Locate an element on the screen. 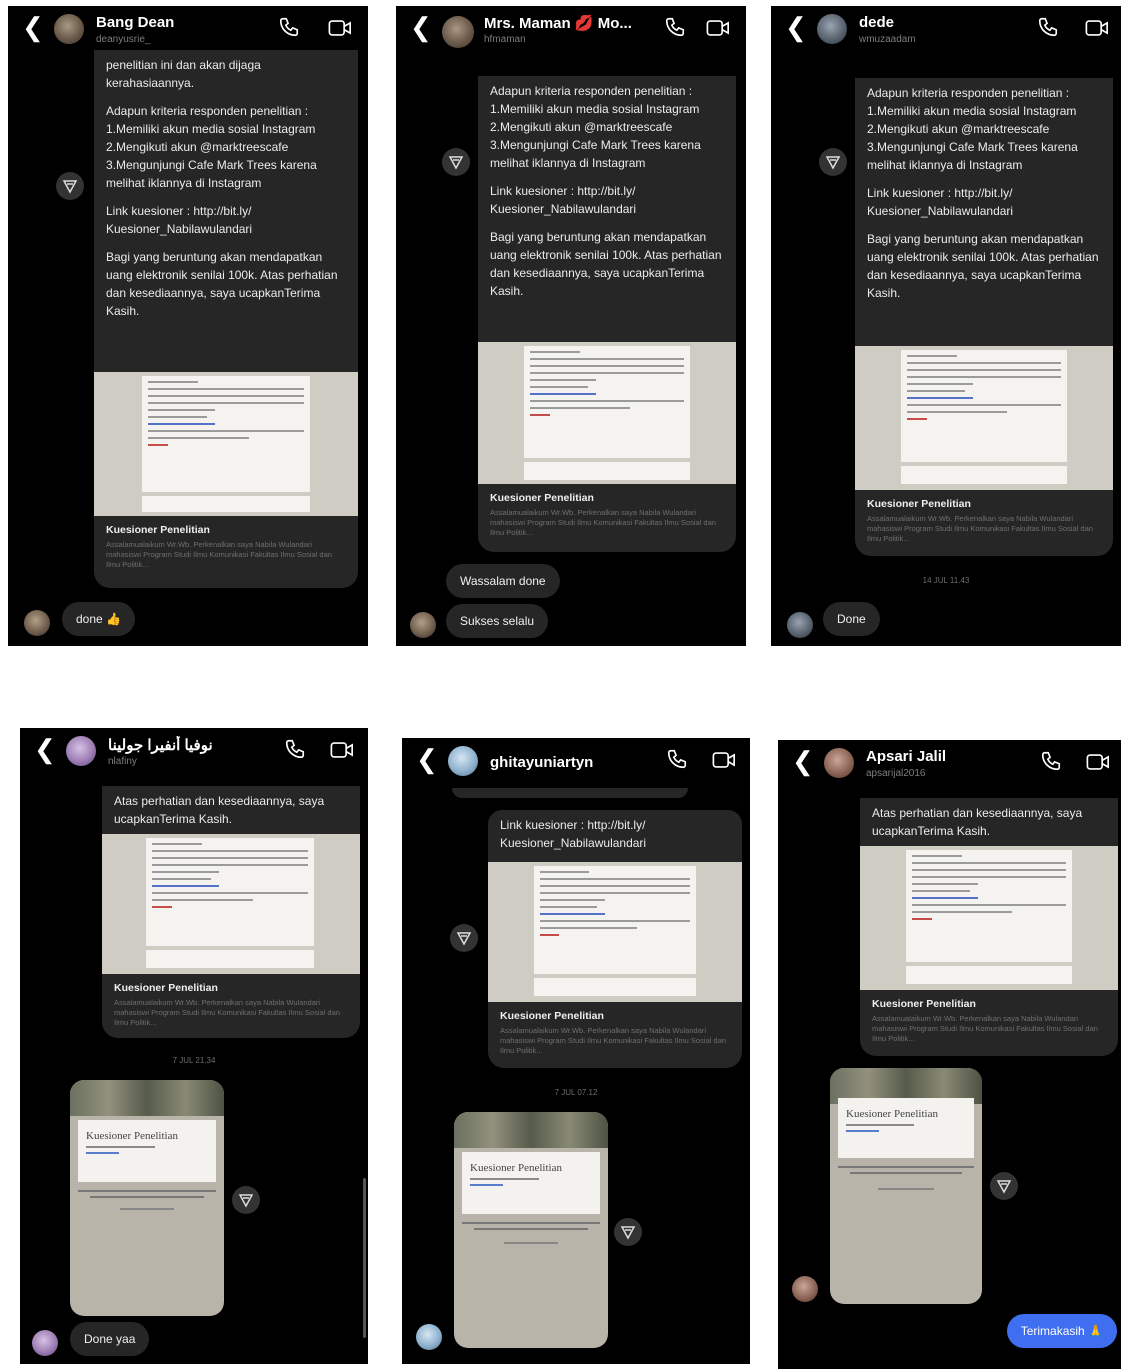 The image size is (1121, 1369). contact-name: dede is located at coordinates (876, 22).